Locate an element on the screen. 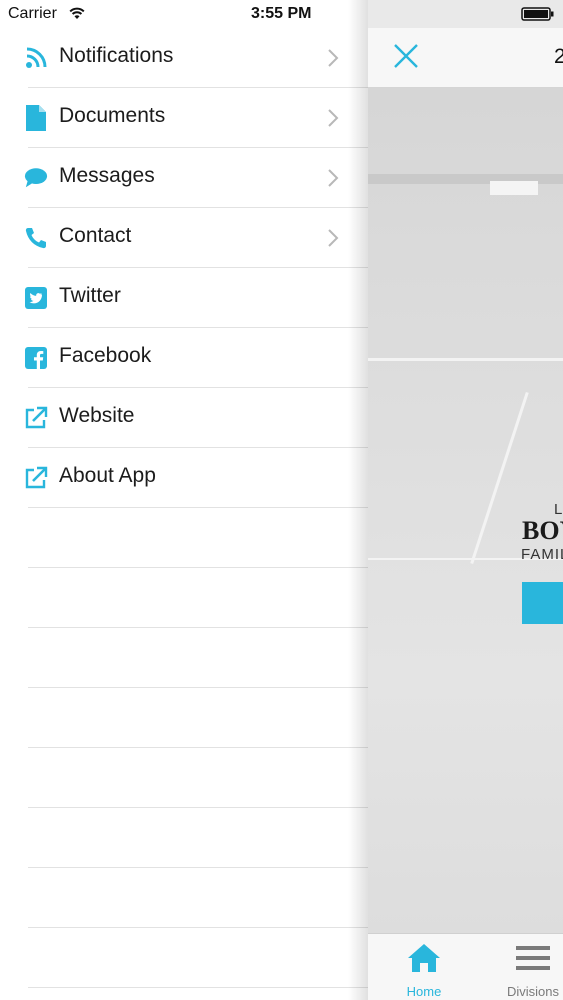  menu-item-website: Website is located at coordinates (184, 418).